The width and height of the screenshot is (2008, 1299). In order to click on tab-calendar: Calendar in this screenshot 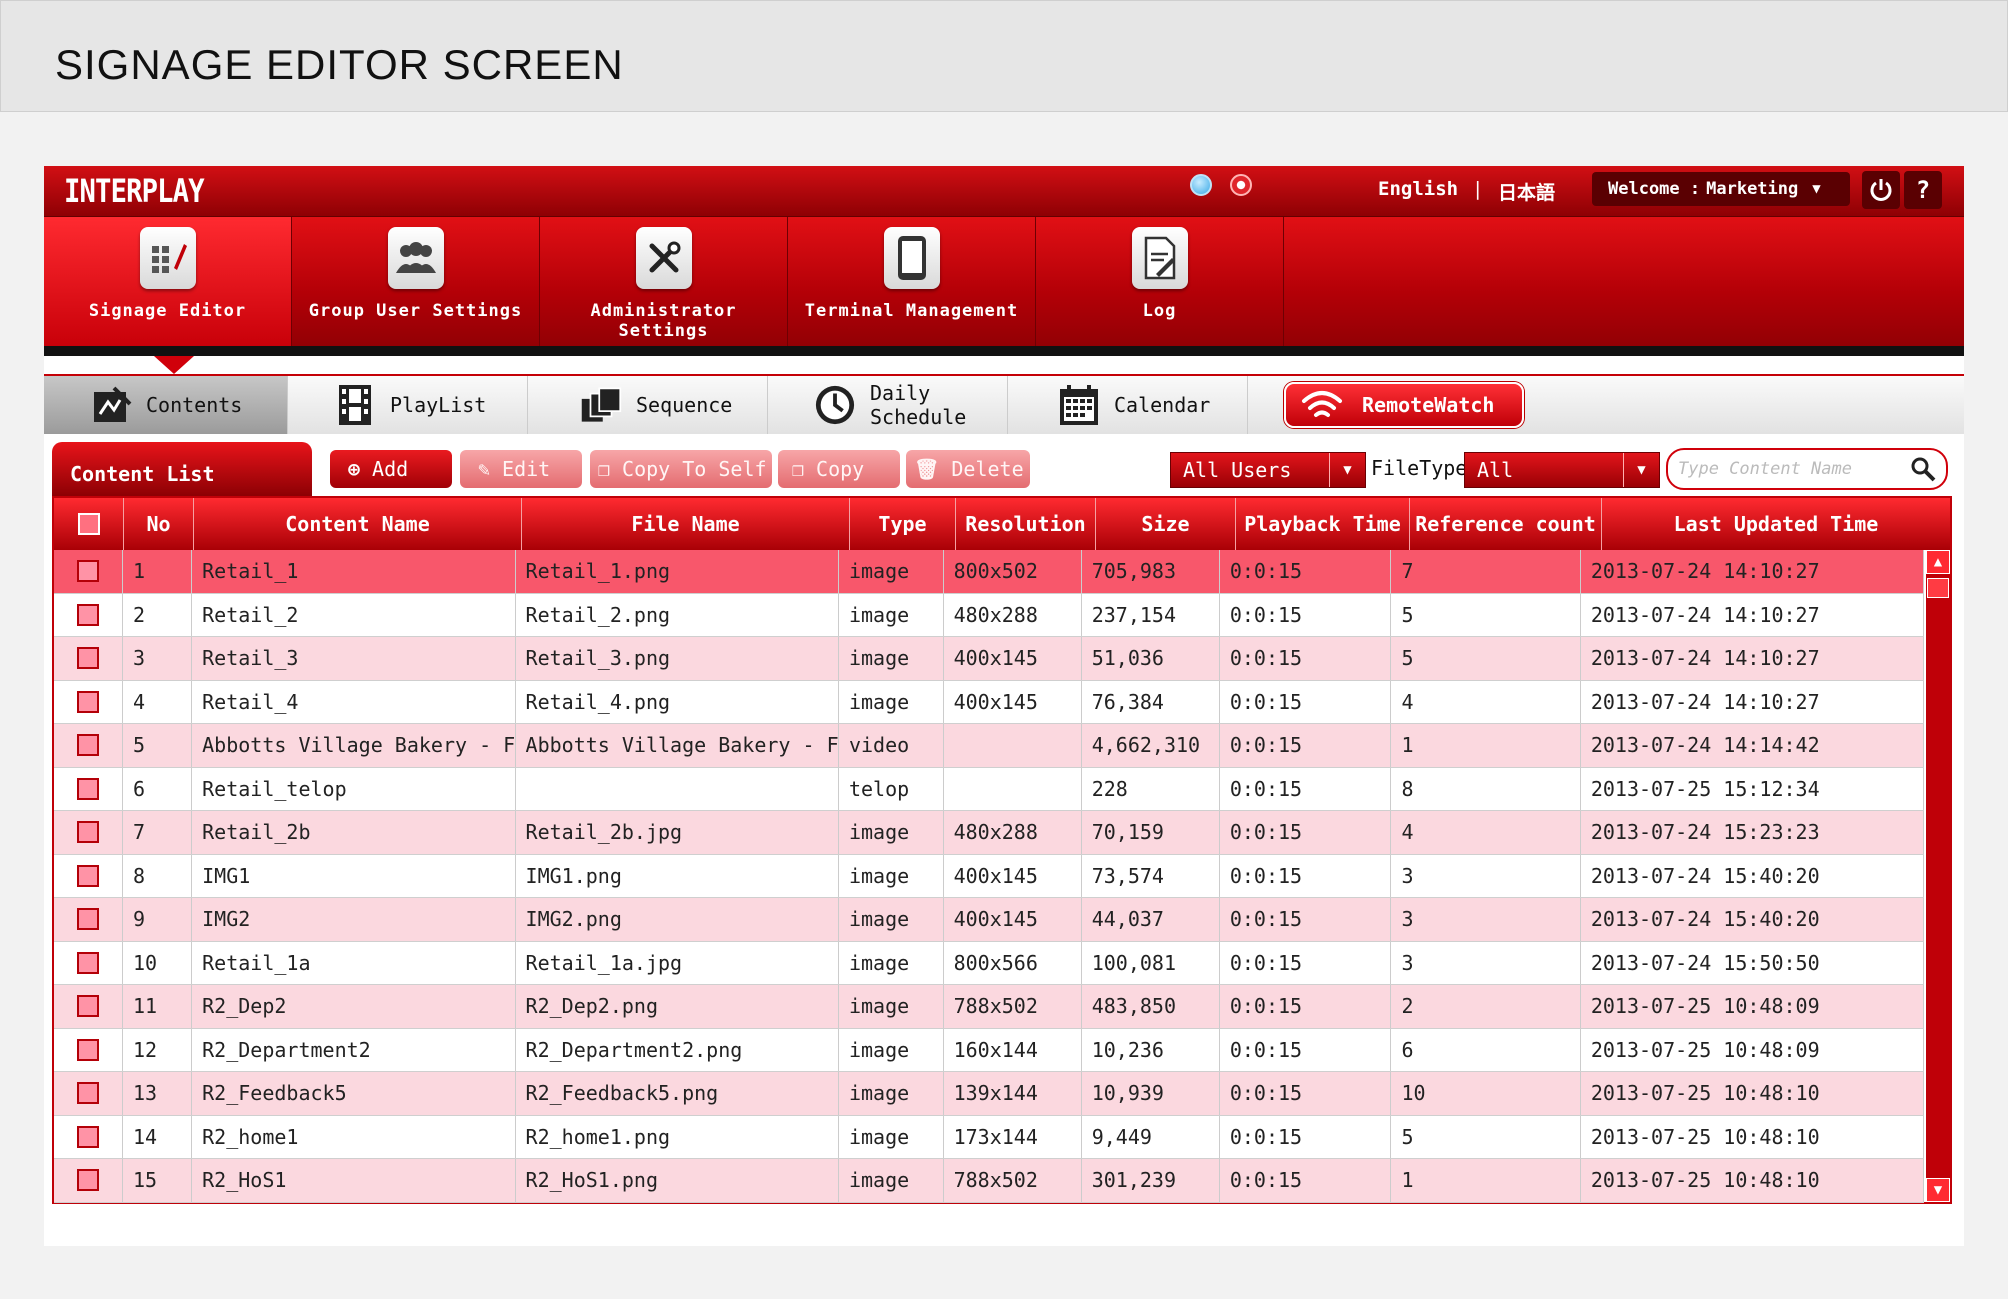, I will do `click(1128, 405)`.